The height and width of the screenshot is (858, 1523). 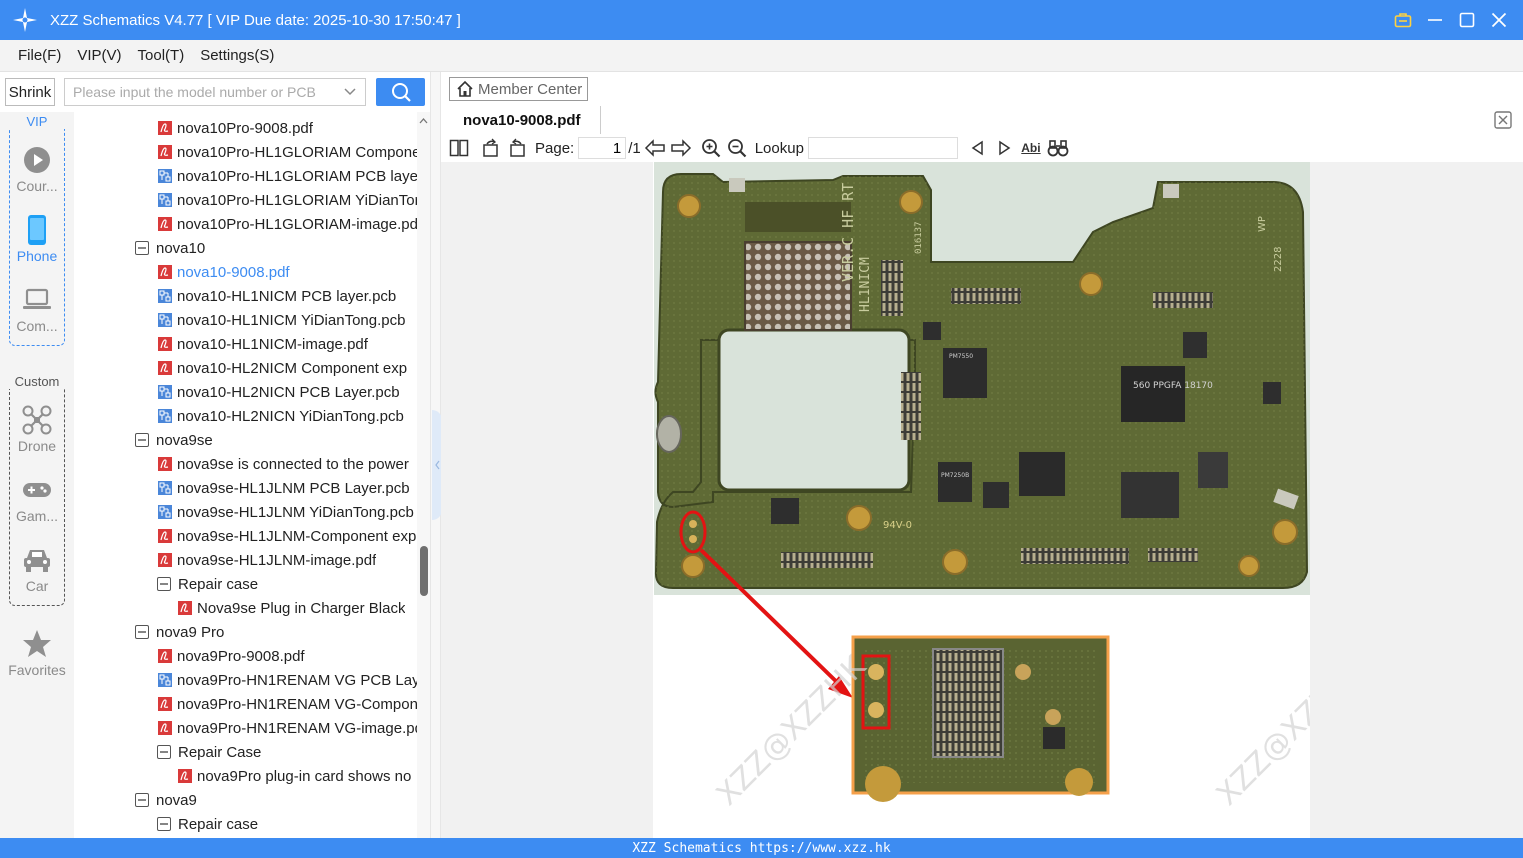 I want to click on next-page-icon, so click(x=681, y=148).